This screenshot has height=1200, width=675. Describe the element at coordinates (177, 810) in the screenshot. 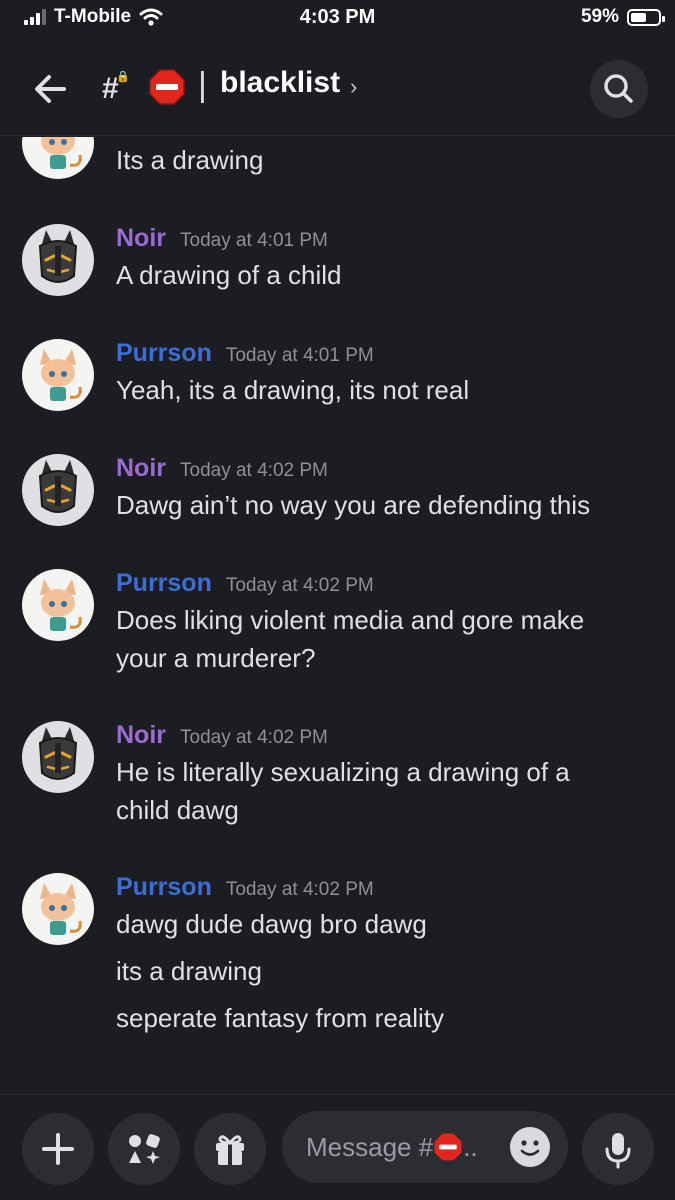

I see `message-text: child dawg` at that location.